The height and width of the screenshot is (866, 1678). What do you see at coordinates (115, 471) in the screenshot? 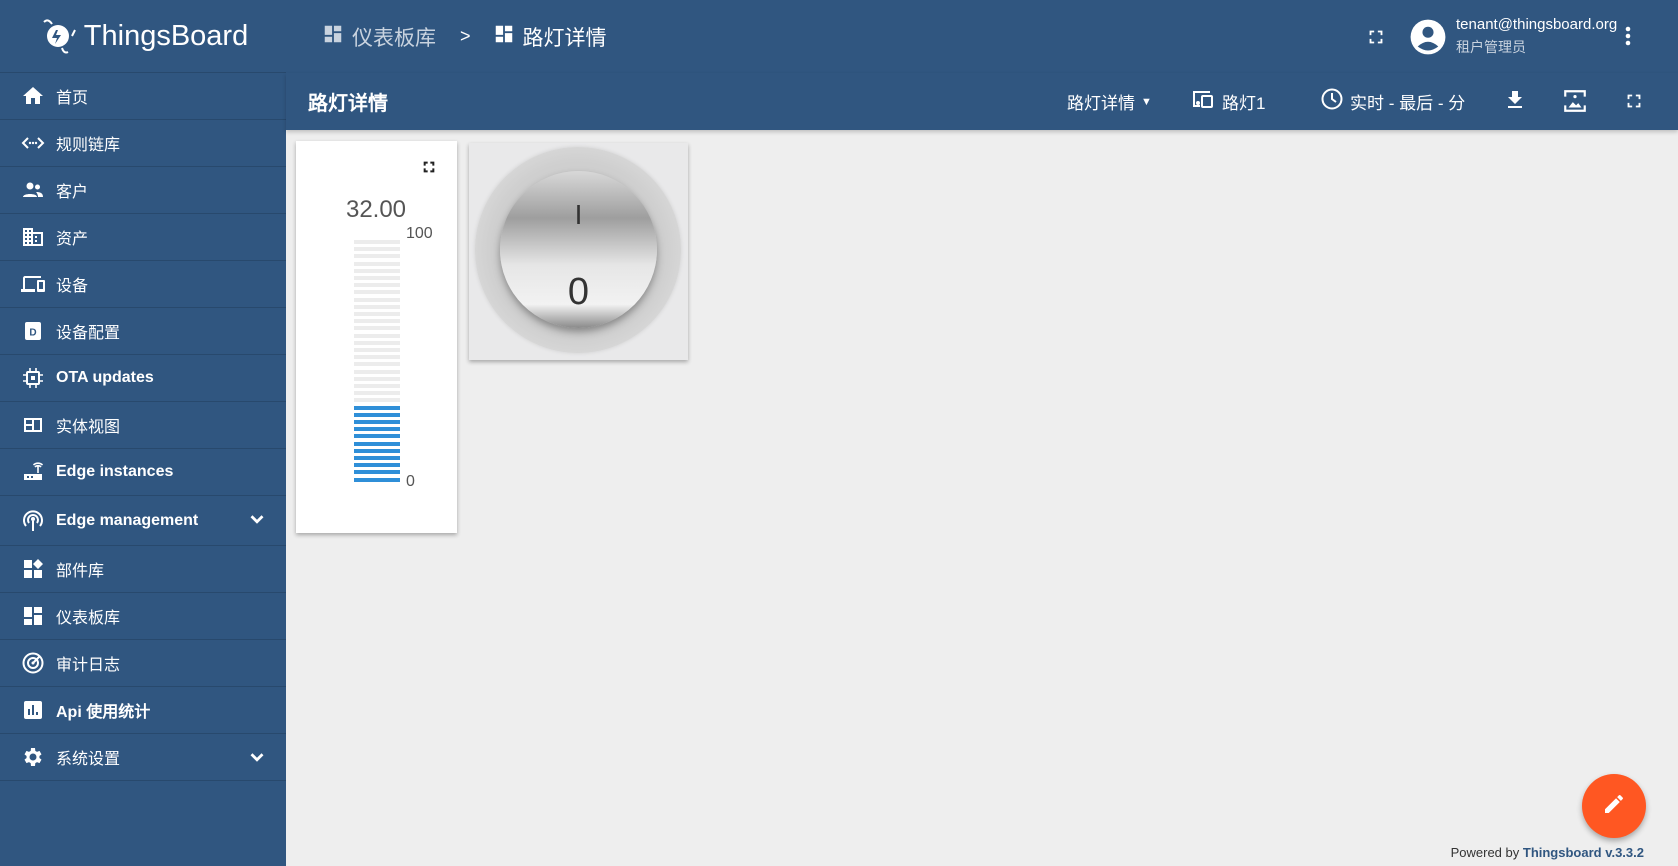
I see `sidebar-item-label: Edge instances` at bounding box center [115, 471].